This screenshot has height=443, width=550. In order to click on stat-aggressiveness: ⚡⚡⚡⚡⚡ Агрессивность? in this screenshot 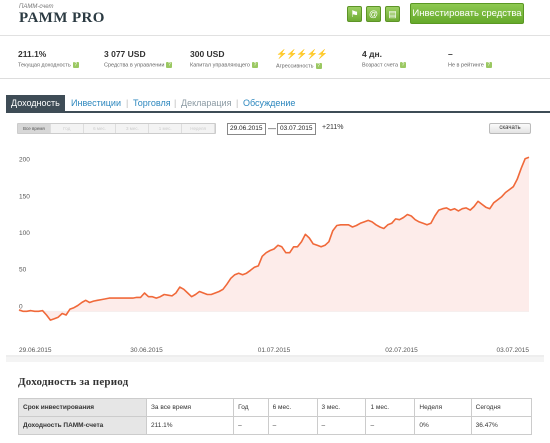, I will do `click(302, 59)`.